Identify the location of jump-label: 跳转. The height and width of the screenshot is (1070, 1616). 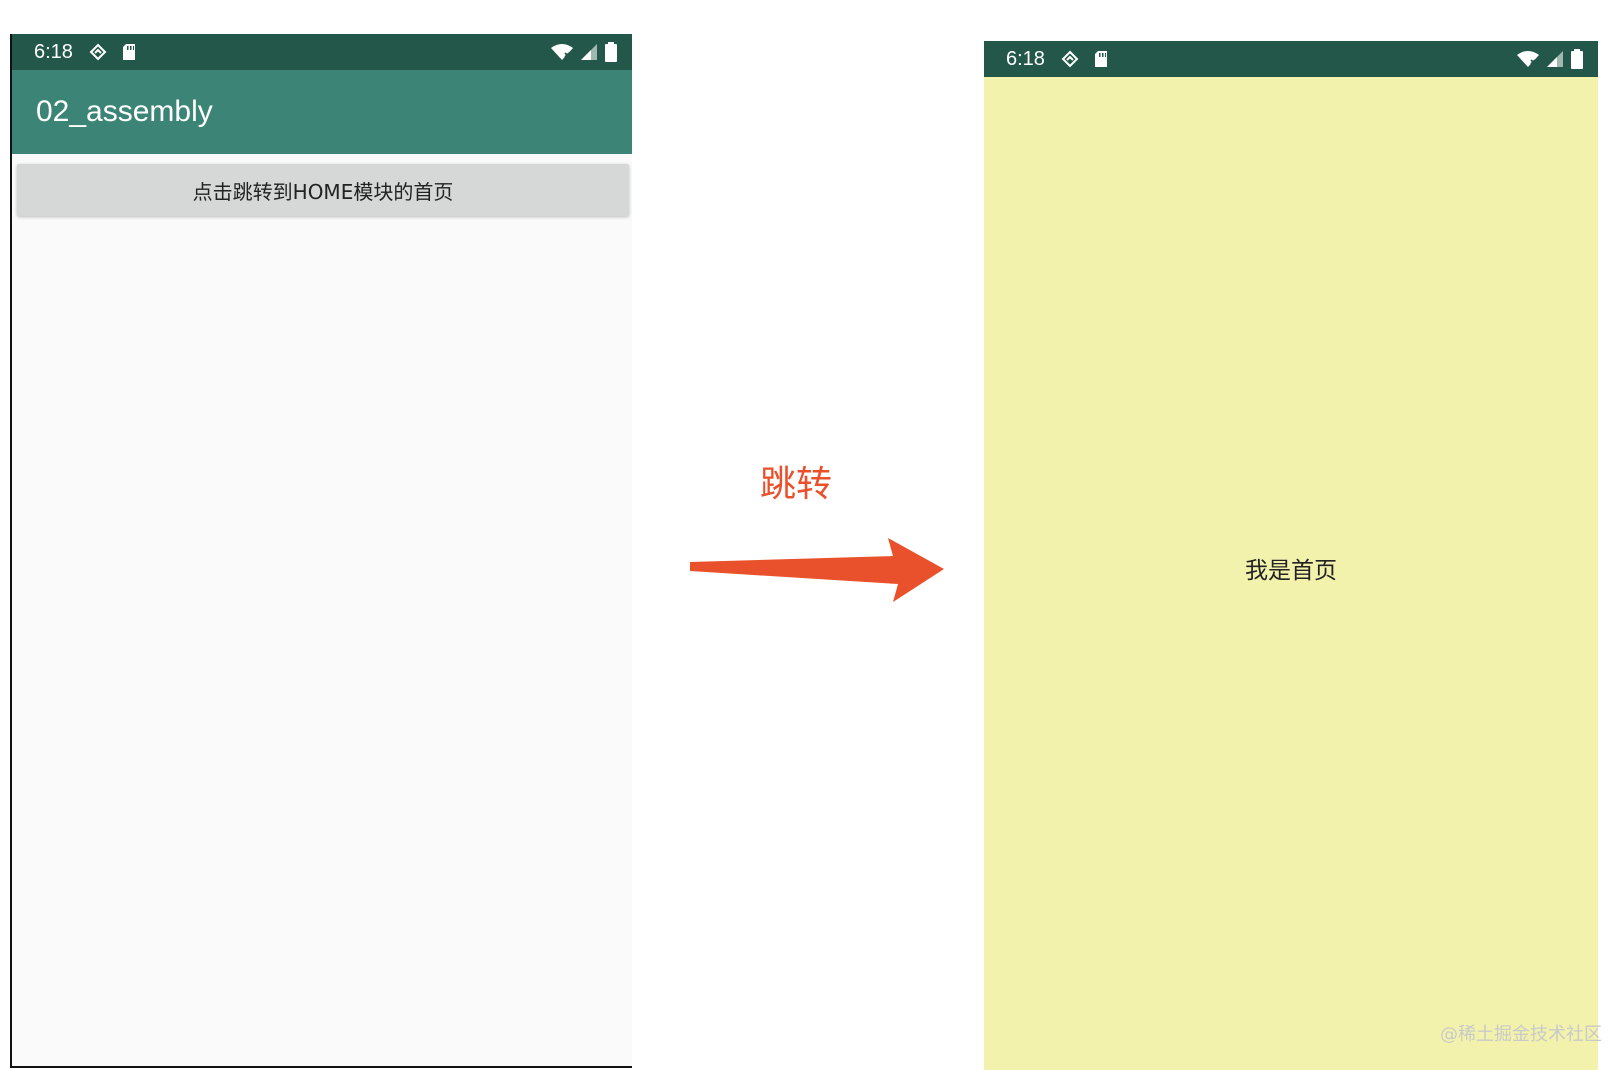
(796, 484).